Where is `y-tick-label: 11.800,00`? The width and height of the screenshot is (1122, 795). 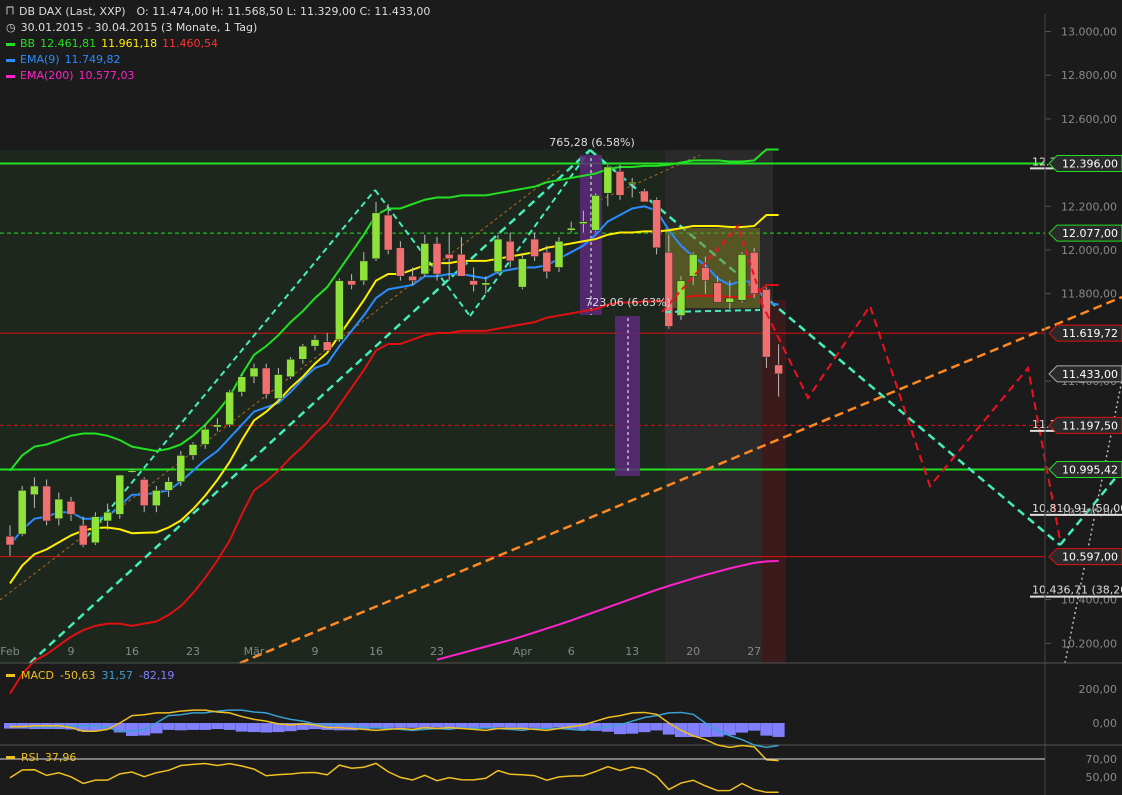
y-tick-label: 11.800,00 is located at coordinates (1089, 294).